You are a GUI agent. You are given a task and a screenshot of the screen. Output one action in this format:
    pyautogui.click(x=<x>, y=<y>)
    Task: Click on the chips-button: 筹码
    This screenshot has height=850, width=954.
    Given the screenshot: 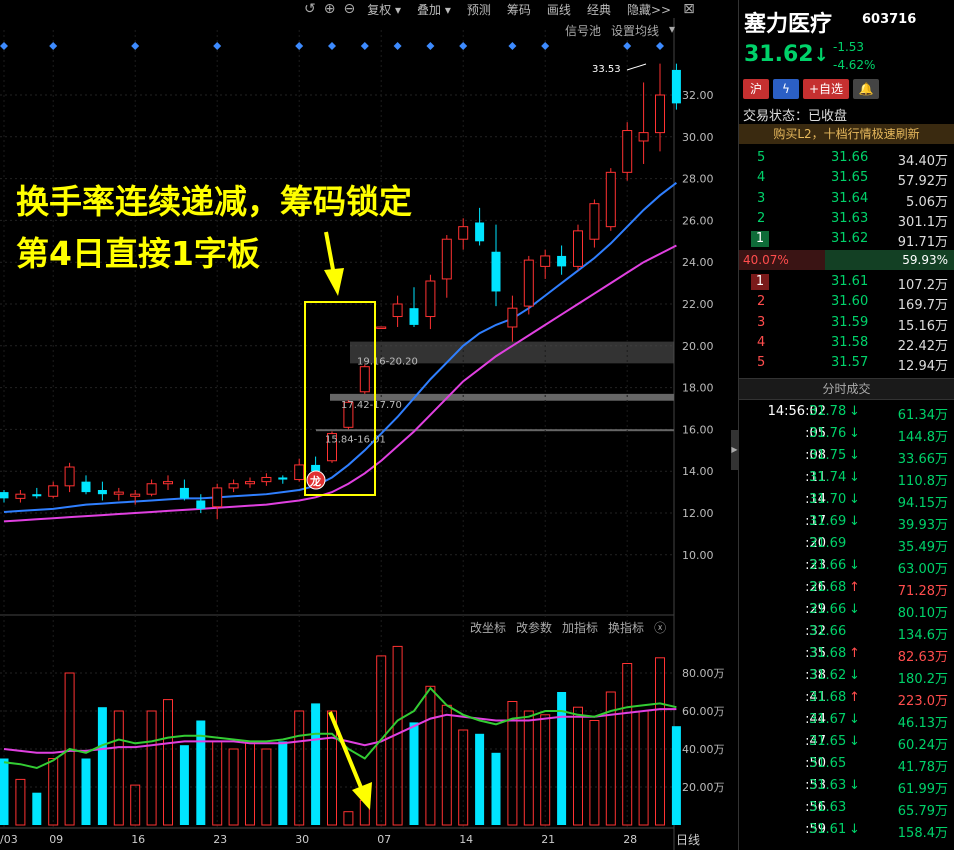 What is the action you would take?
    pyautogui.click(x=519, y=9)
    